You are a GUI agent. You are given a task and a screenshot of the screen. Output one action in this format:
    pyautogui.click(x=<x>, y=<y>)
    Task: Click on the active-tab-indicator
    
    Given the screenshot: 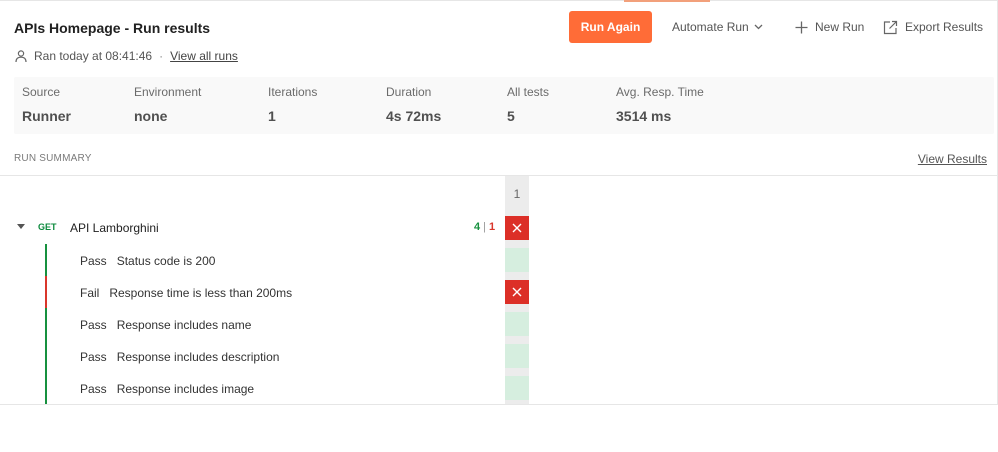 What is the action you would take?
    pyautogui.click(x=667, y=1)
    